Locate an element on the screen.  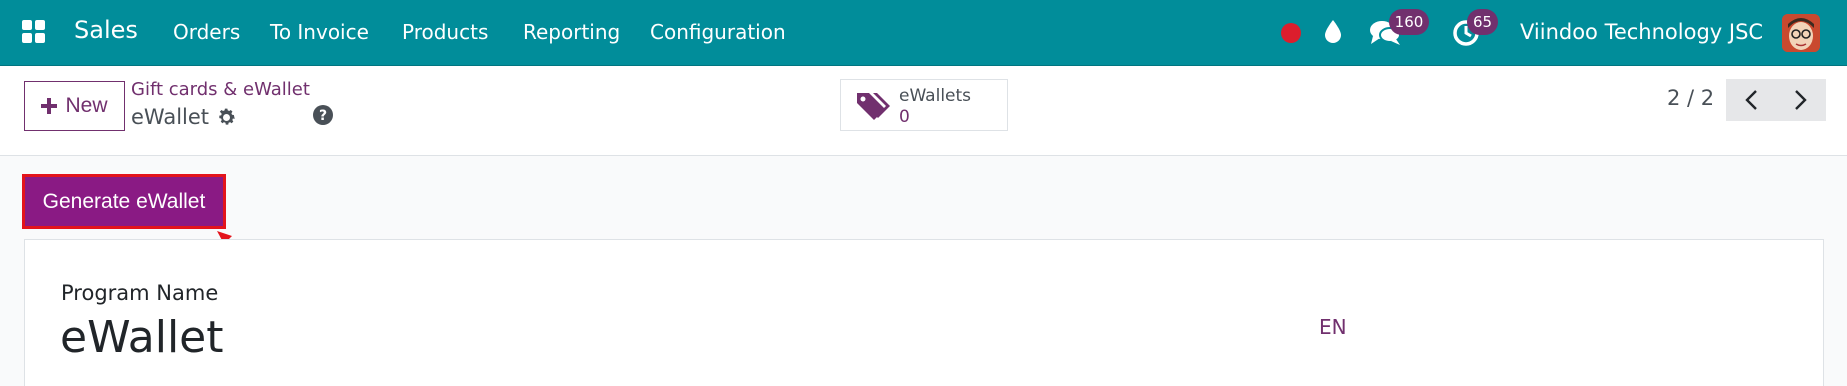
pager-value: 2 / 2 is located at coordinates (1690, 98).